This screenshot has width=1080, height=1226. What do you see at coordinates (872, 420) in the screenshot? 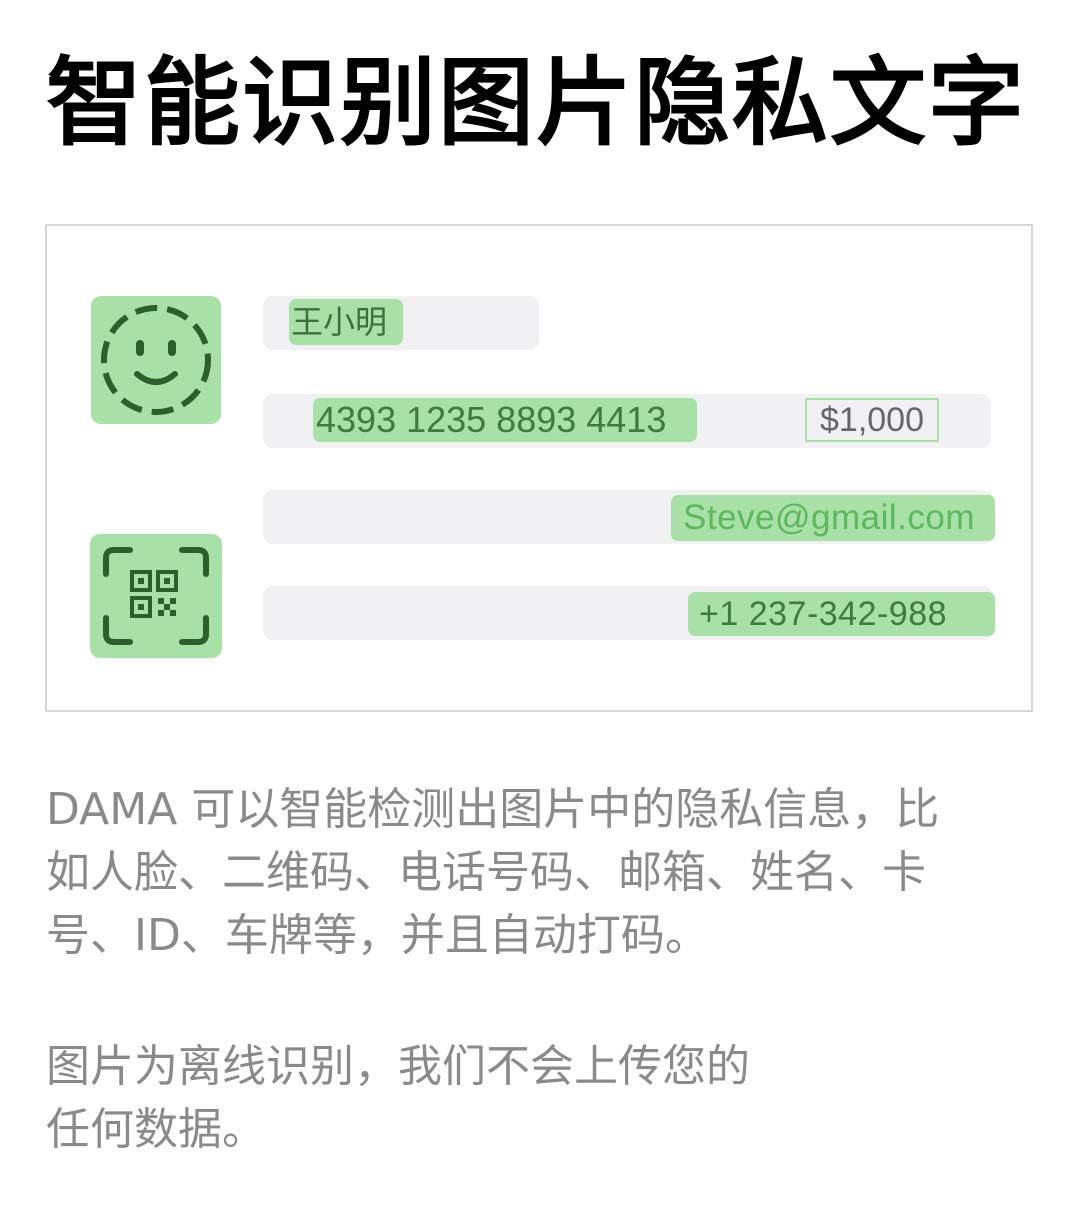
I see `amount-box: $1,000` at bounding box center [872, 420].